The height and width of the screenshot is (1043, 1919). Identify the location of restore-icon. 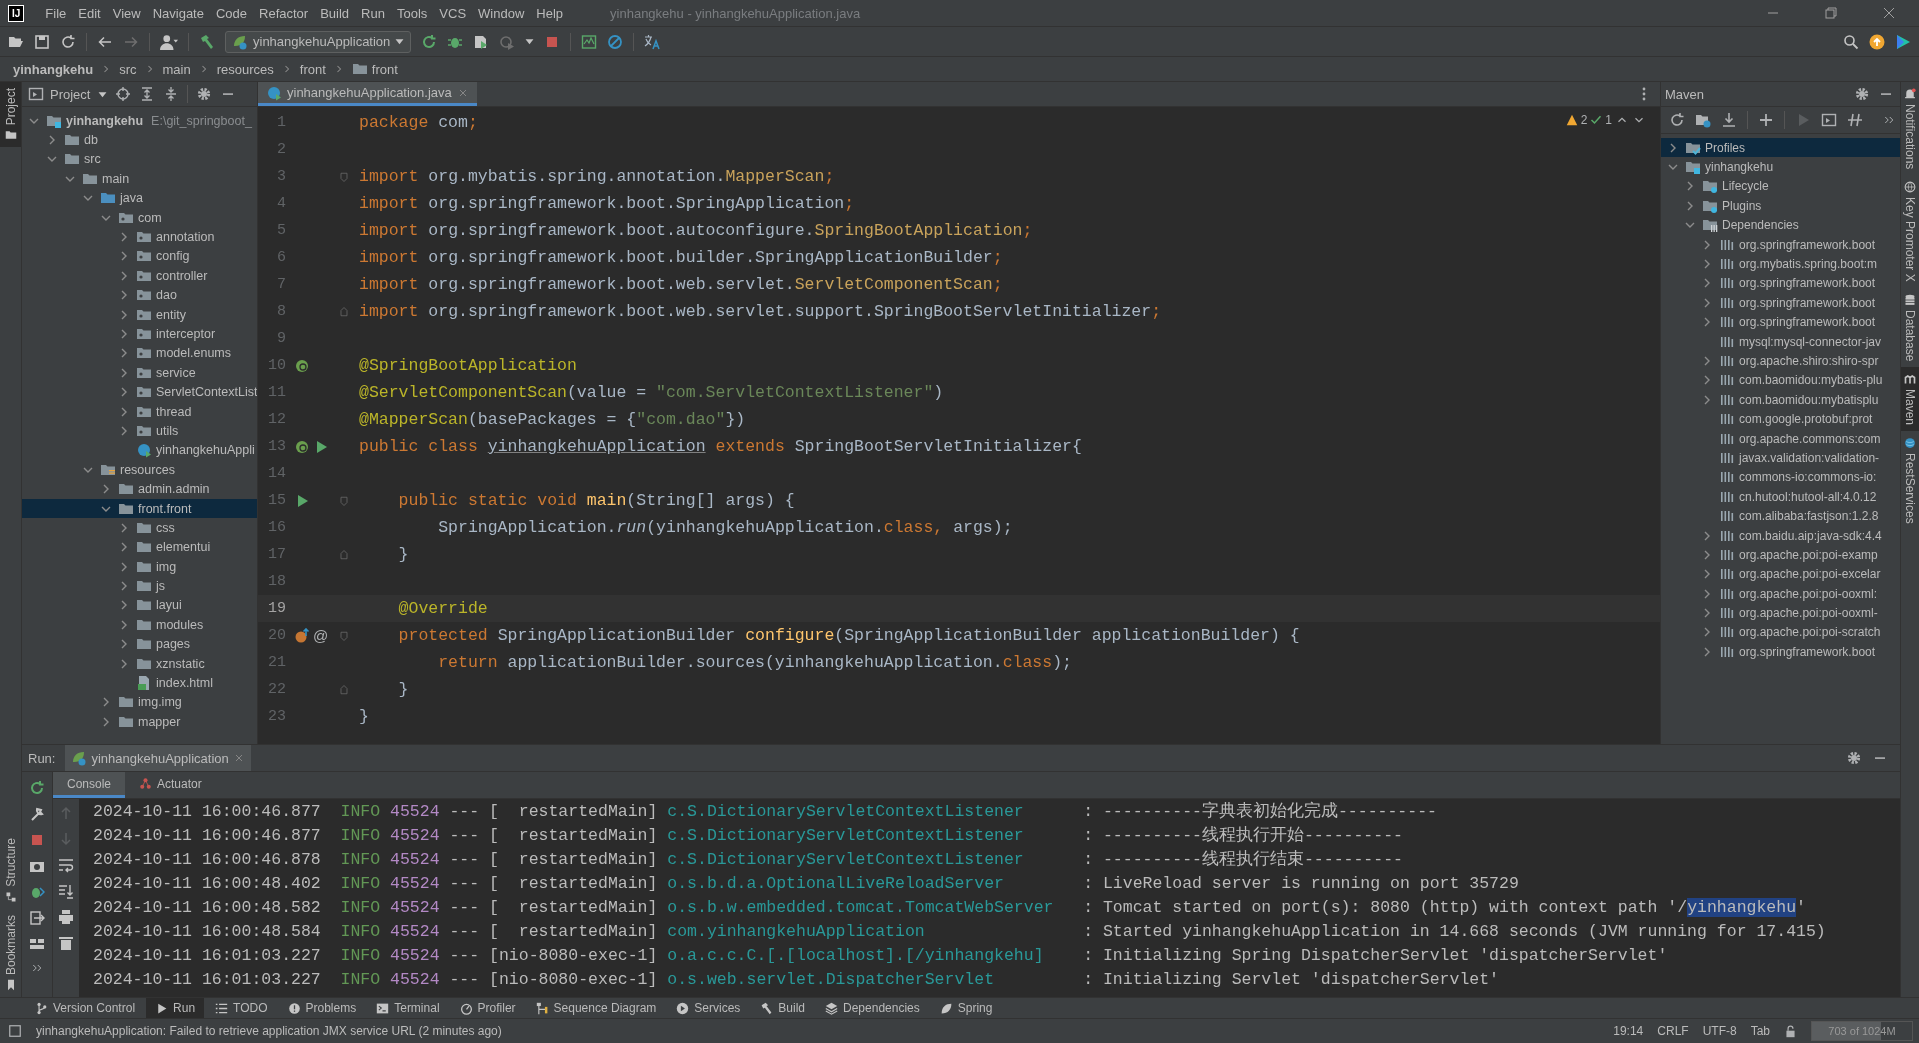
(1831, 13).